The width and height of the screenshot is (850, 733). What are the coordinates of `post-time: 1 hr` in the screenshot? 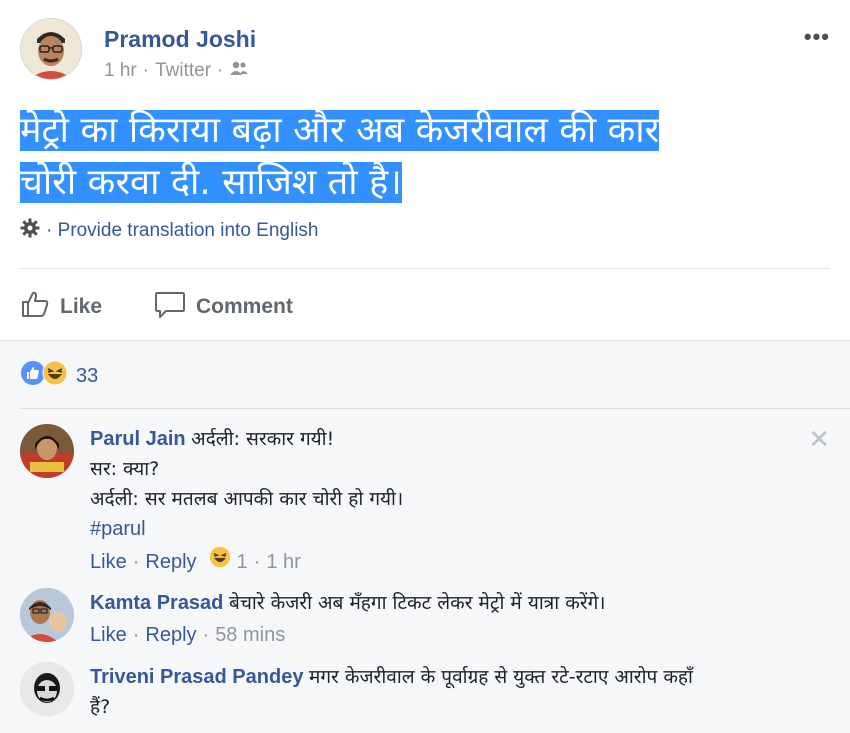 It's located at (120, 71).